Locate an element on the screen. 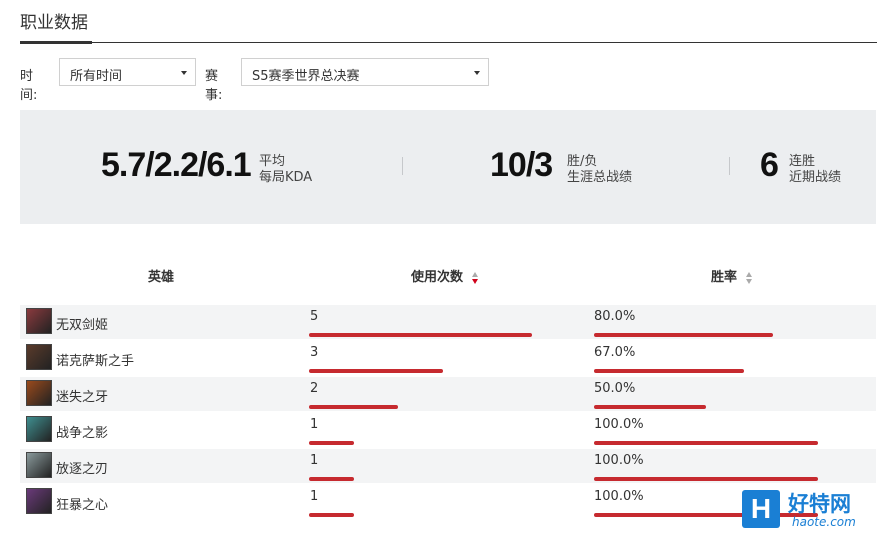  streak-value: 6 is located at coordinates (769, 165).